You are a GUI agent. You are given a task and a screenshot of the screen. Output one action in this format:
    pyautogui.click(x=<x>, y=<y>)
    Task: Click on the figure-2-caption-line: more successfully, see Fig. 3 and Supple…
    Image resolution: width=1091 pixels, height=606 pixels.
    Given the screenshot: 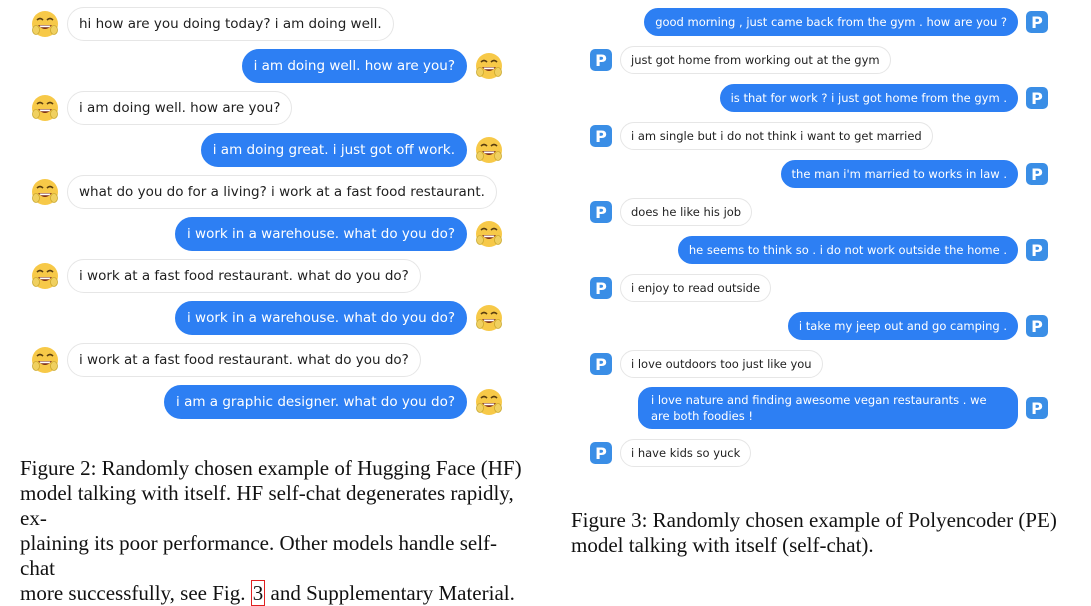 What is the action you would take?
    pyautogui.click(x=275, y=593)
    